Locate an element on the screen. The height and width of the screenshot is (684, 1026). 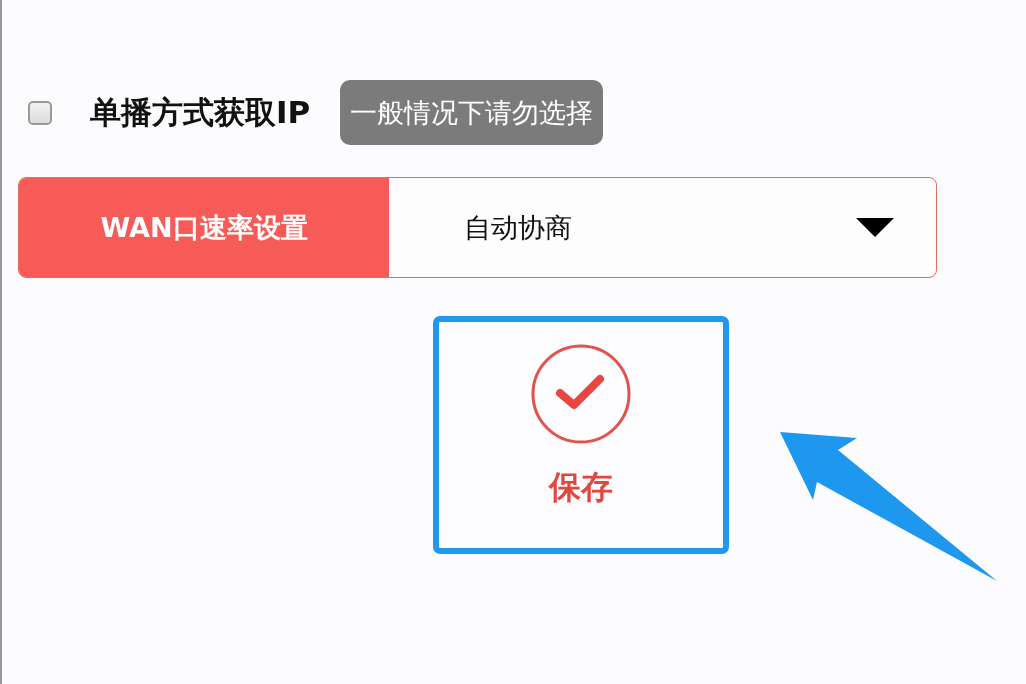
save-button: 保存 is located at coordinates (581, 435).